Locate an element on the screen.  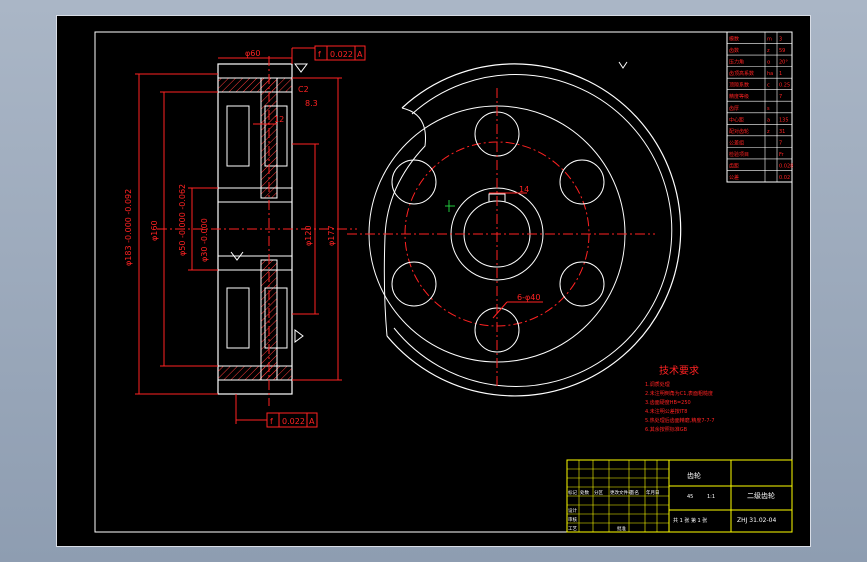
param-cell: 20° is located at coordinates (783, 63).